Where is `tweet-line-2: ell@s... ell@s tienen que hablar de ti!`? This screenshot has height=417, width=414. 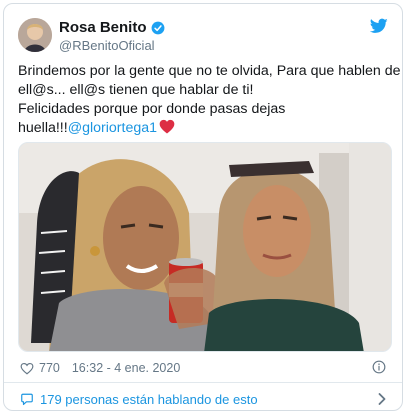 tweet-line-2: ell@s... ell@s tienen que hablar de ti! is located at coordinates (136, 90).